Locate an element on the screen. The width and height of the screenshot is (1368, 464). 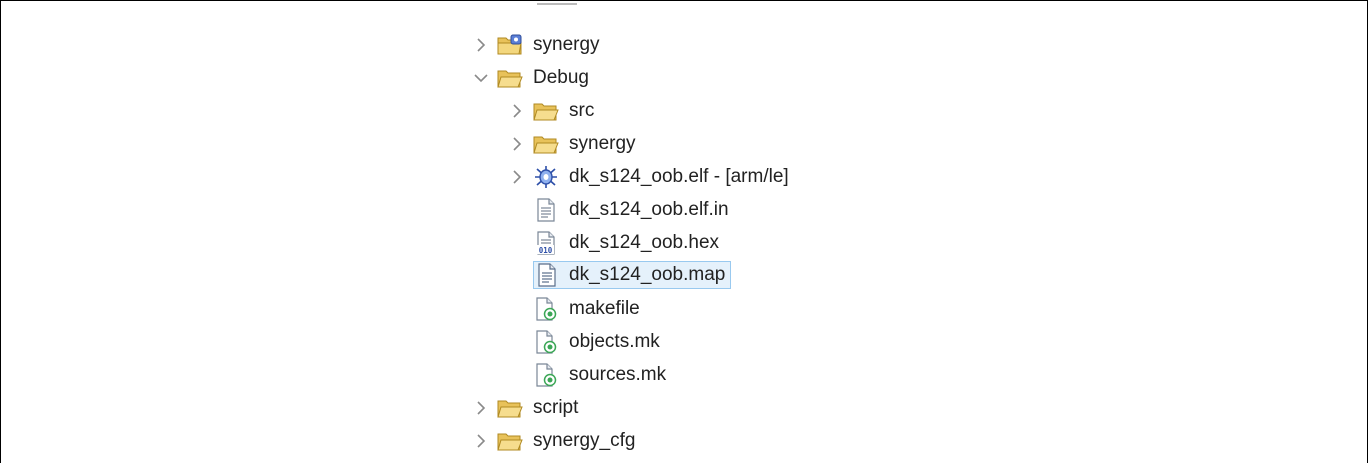
tree-item-makefile: makefile is located at coordinates (576, 309).